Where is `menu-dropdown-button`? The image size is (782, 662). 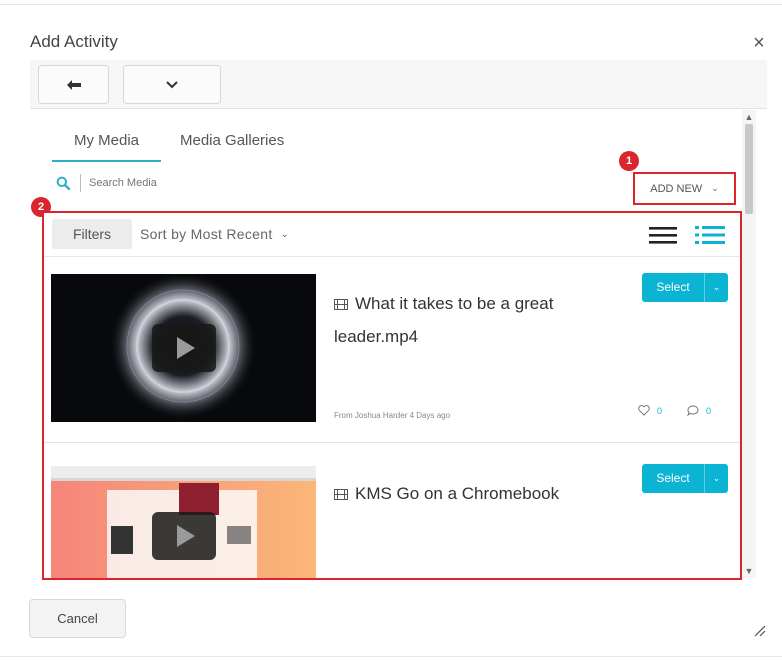
menu-dropdown-button is located at coordinates (172, 84).